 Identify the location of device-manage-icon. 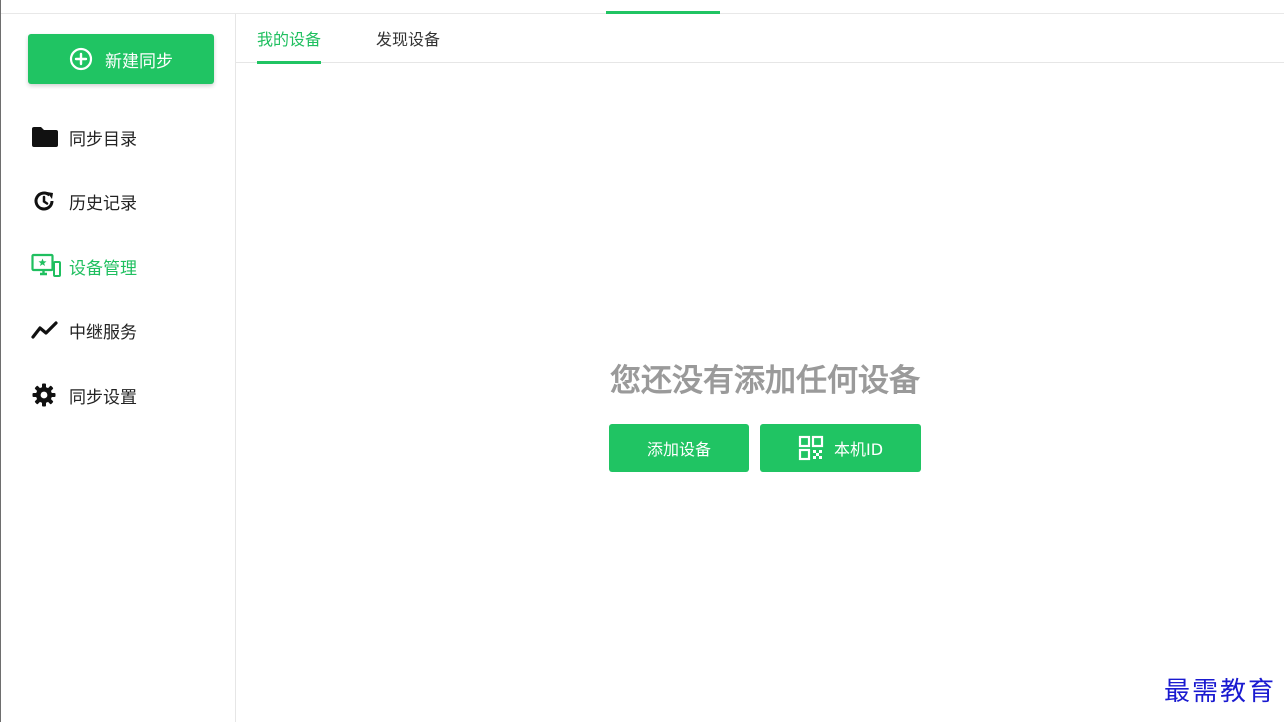
(46, 266).